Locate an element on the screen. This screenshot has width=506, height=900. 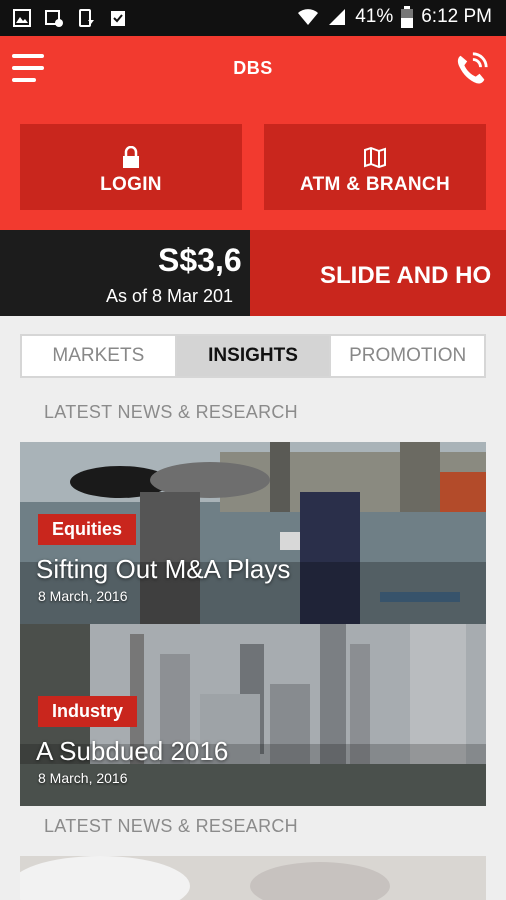
login-button: LOGIN is located at coordinates (131, 167).